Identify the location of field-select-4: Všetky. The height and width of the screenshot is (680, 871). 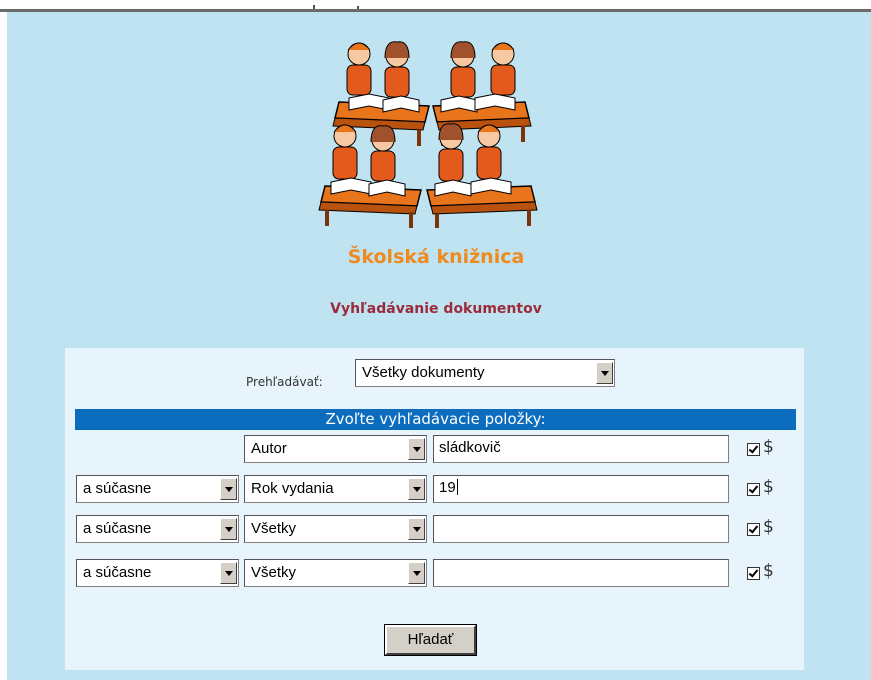
(335, 573).